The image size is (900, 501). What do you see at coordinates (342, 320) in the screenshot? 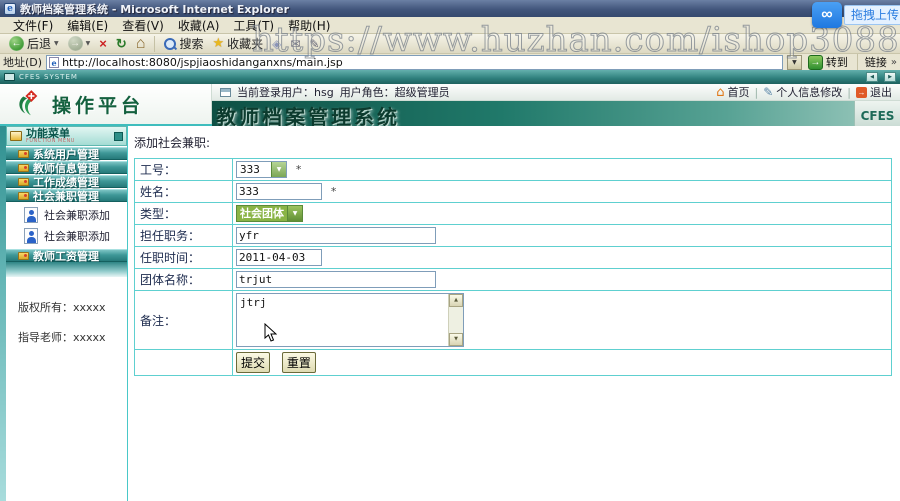
I see `remarks-value: jtrj` at bounding box center [342, 320].